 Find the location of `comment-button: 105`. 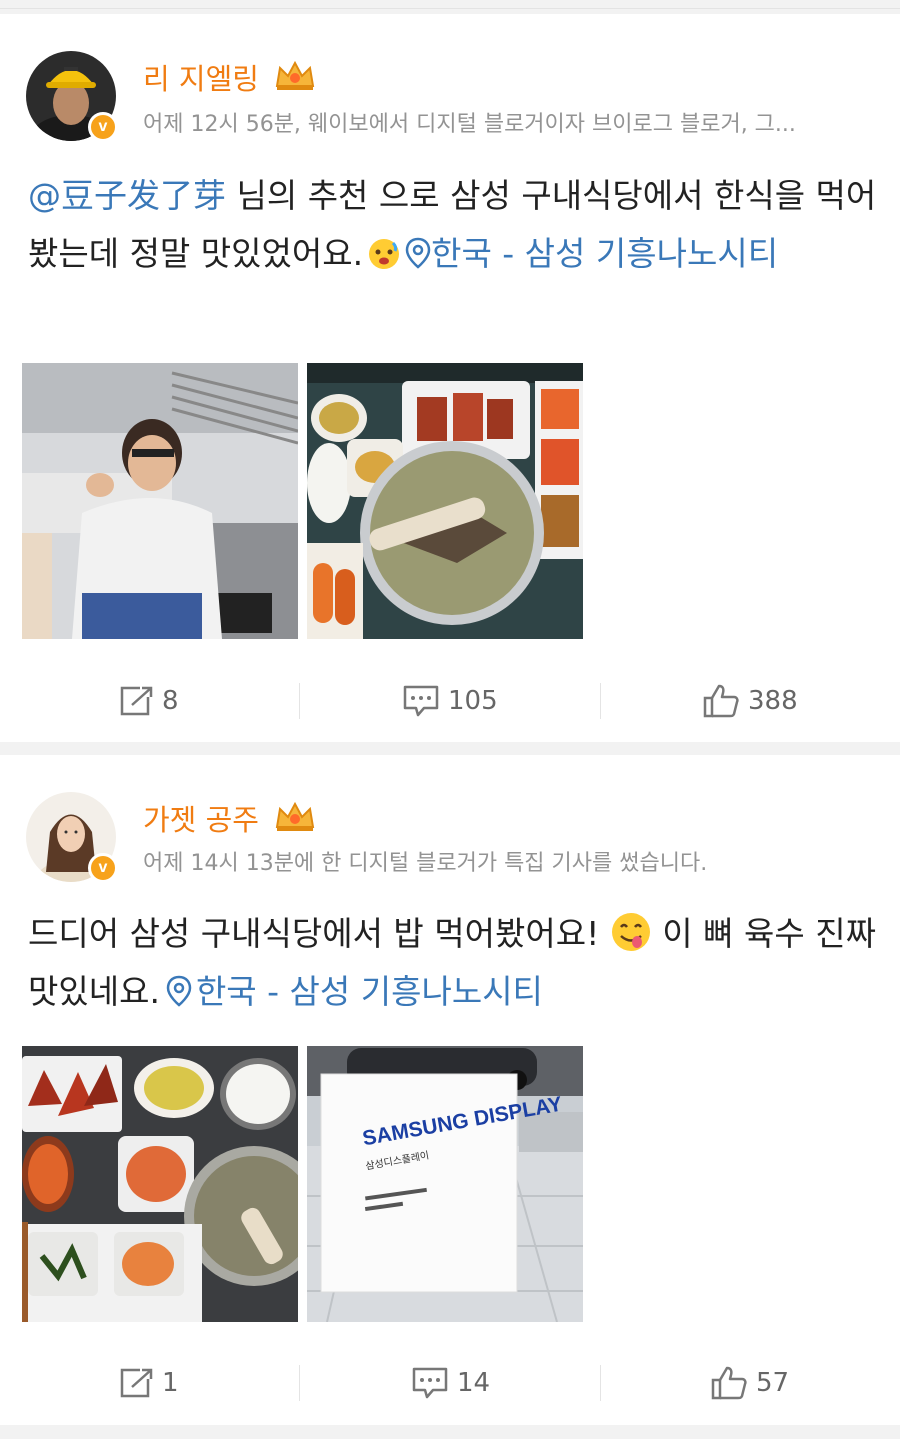

comment-button: 105 is located at coordinates (450, 701).